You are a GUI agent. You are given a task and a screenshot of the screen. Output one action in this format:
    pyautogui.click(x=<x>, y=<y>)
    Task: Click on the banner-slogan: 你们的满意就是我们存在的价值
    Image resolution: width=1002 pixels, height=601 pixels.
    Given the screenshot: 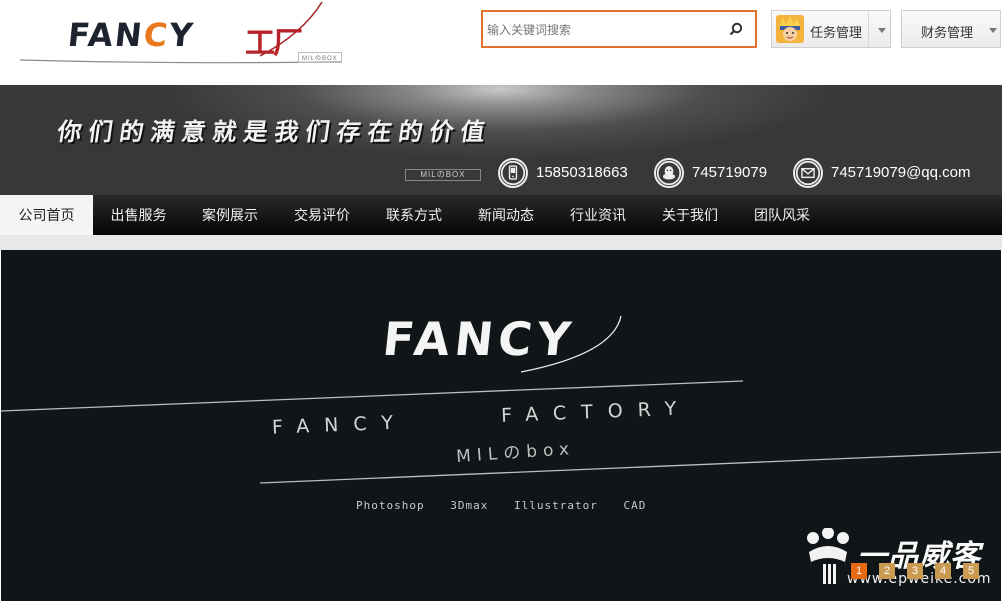 What is the action you would take?
    pyautogui.click(x=274, y=132)
    